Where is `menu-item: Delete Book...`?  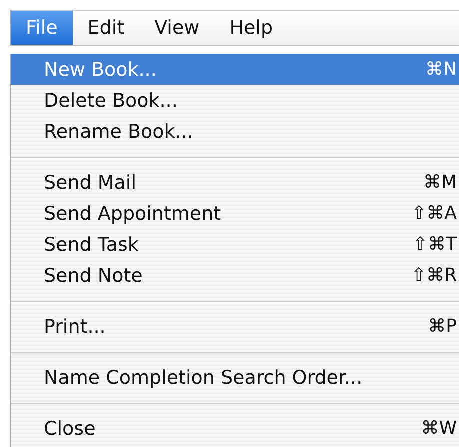
menu-item: Delete Book... is located at coordinates (235, 100).